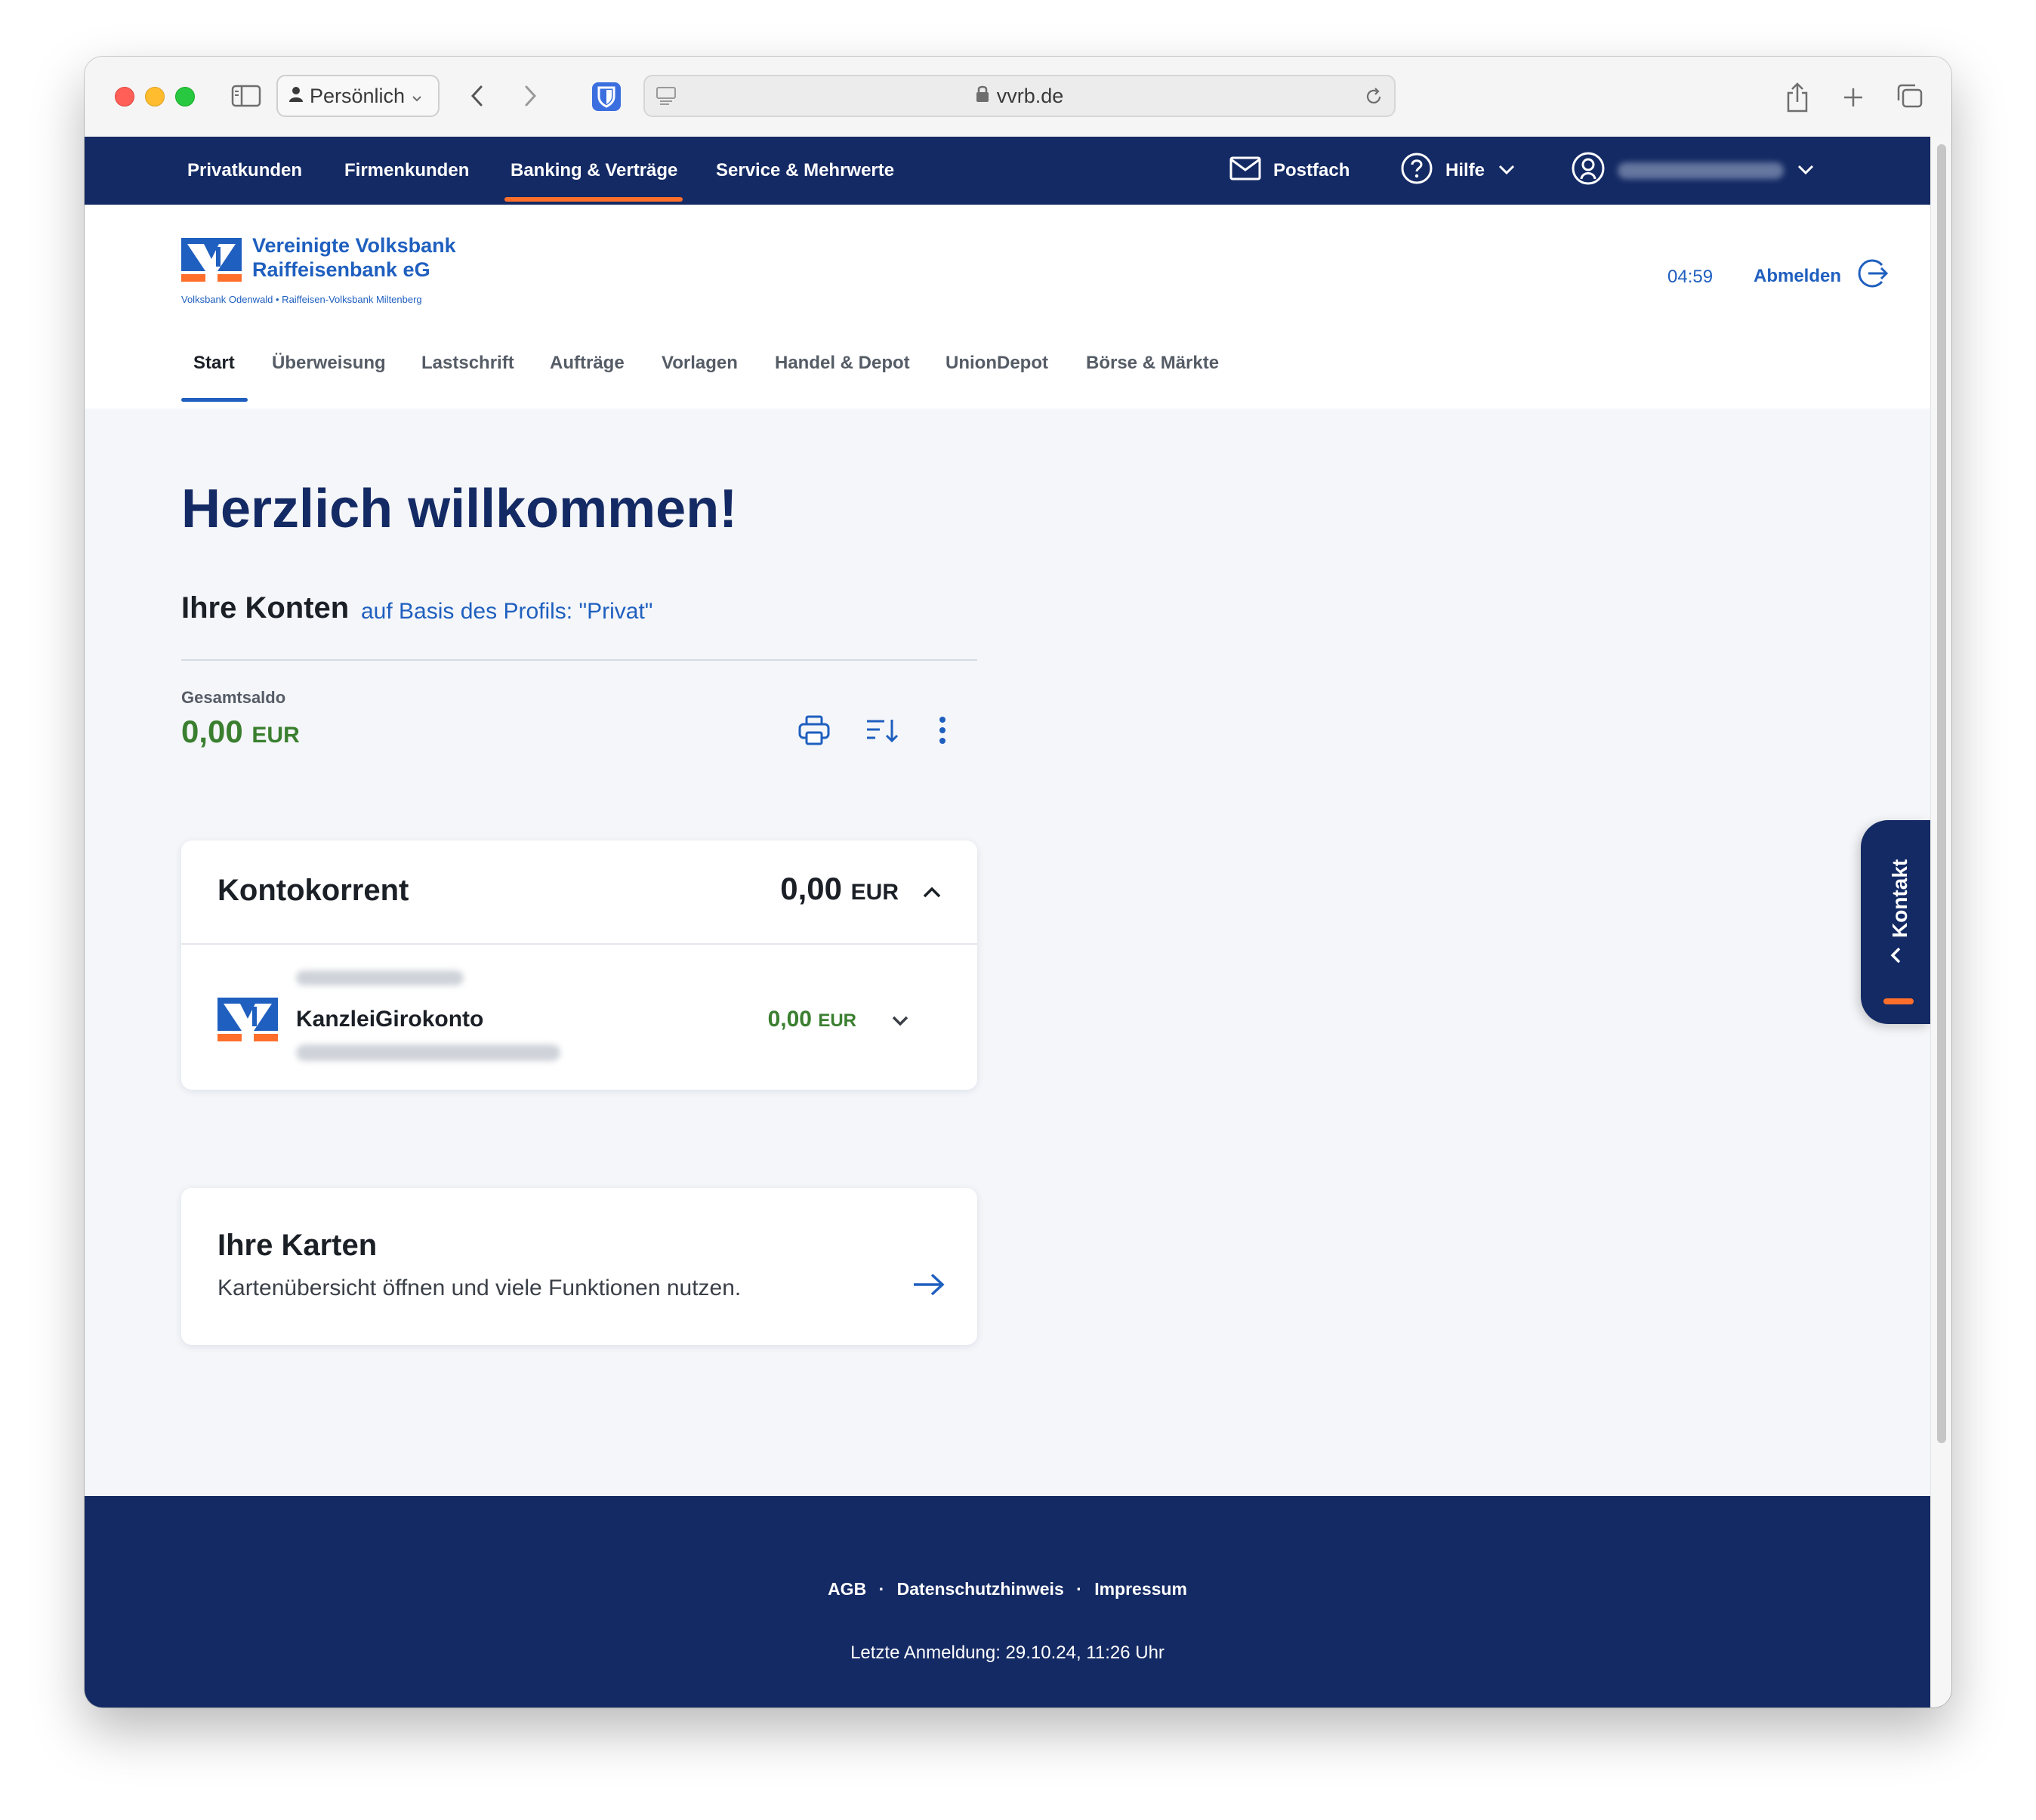  What do you see at coordinates (265, 608) in the screenshot?
I see `accounts-heading: Ihre Konten` at bounding box center [265, 608].